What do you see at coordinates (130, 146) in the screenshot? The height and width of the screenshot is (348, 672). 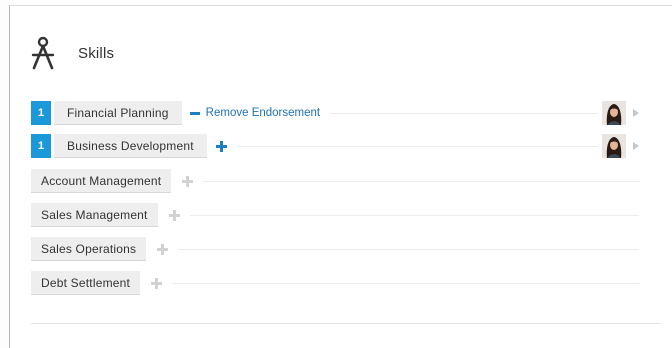 I see `skill-pill: Business Development` at bounding box center [130, 146].